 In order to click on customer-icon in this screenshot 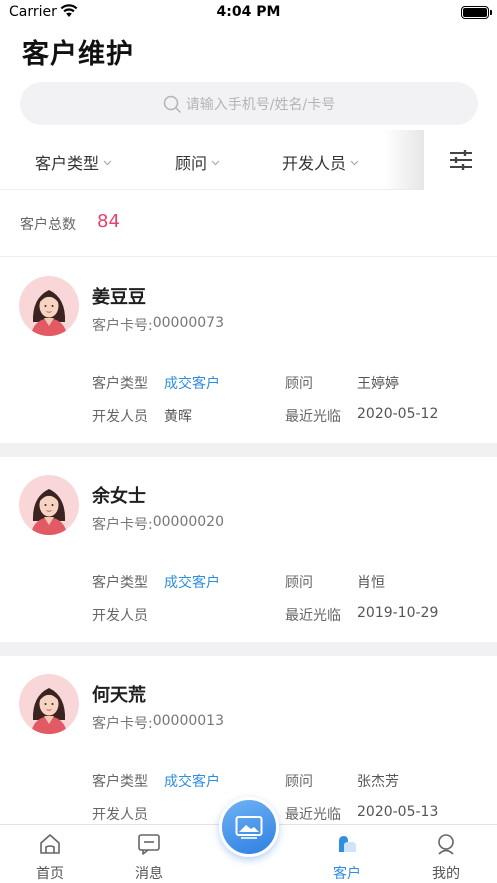, I will do `click(347, 844)`.